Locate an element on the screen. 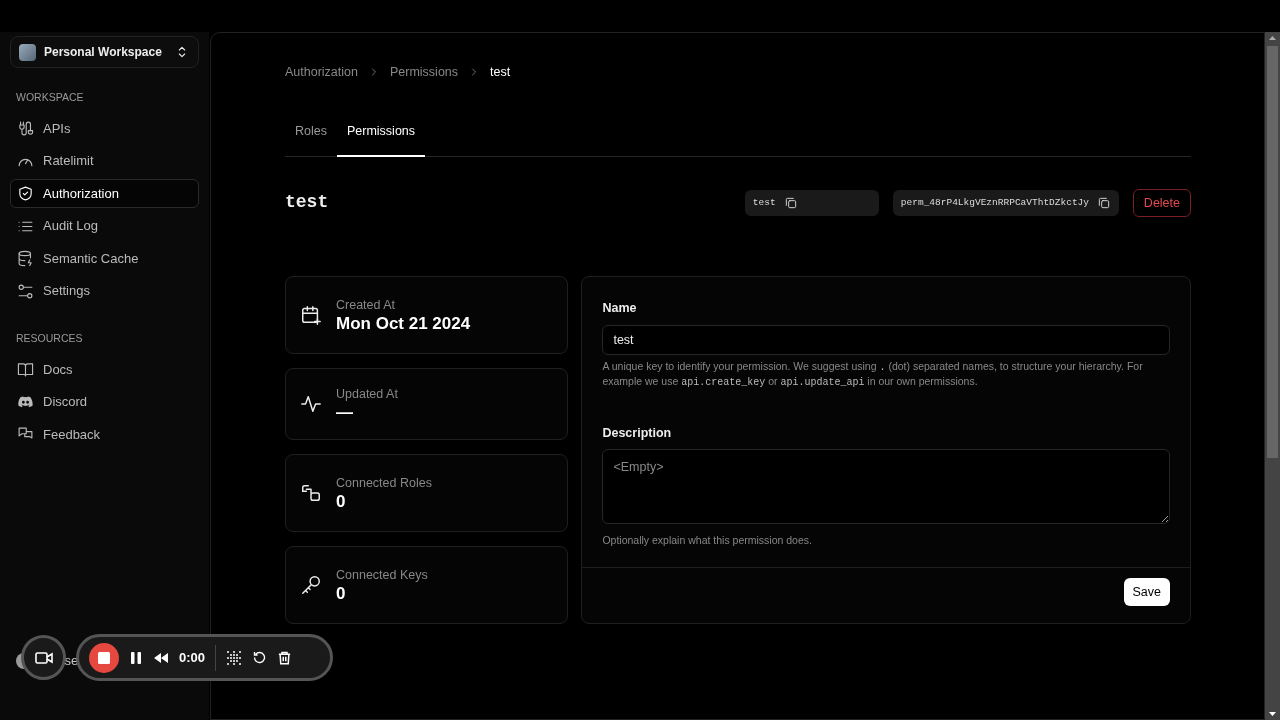  copy-field: test is located at coordinates (811, 202).